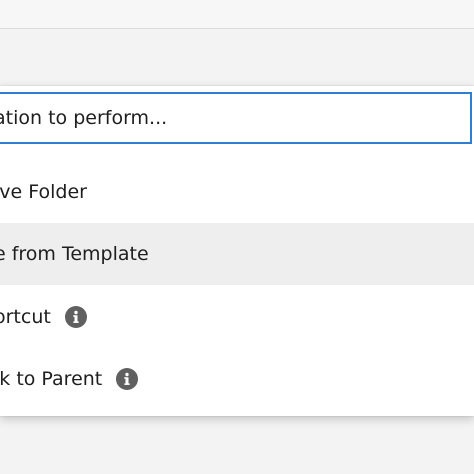 Image resolution: width=474 pixels, height=474 pixels. Describe the element at coordinates (51, 379) in the screenshot. I see `operation-item-label: ık to Parent` at that location.